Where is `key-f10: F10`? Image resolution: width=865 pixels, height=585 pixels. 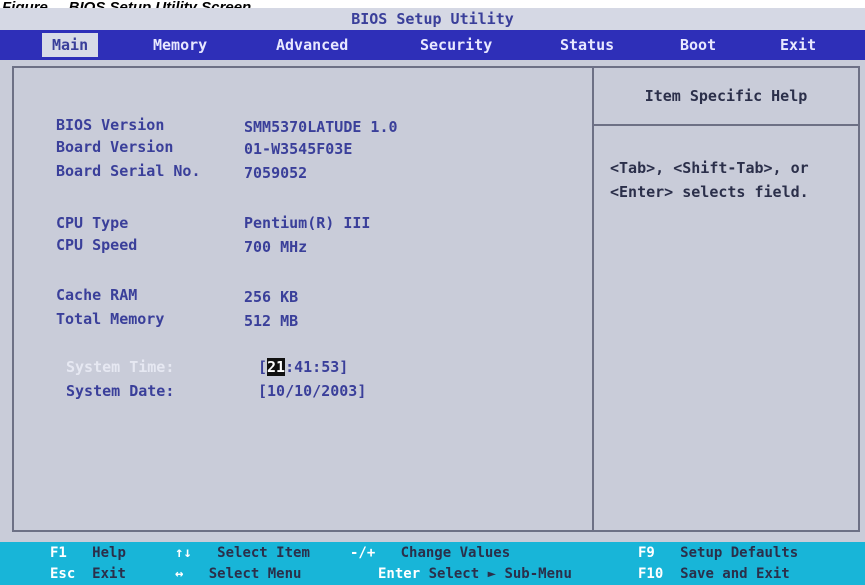 key-f10: F10 is located at coordinates (651, 574).